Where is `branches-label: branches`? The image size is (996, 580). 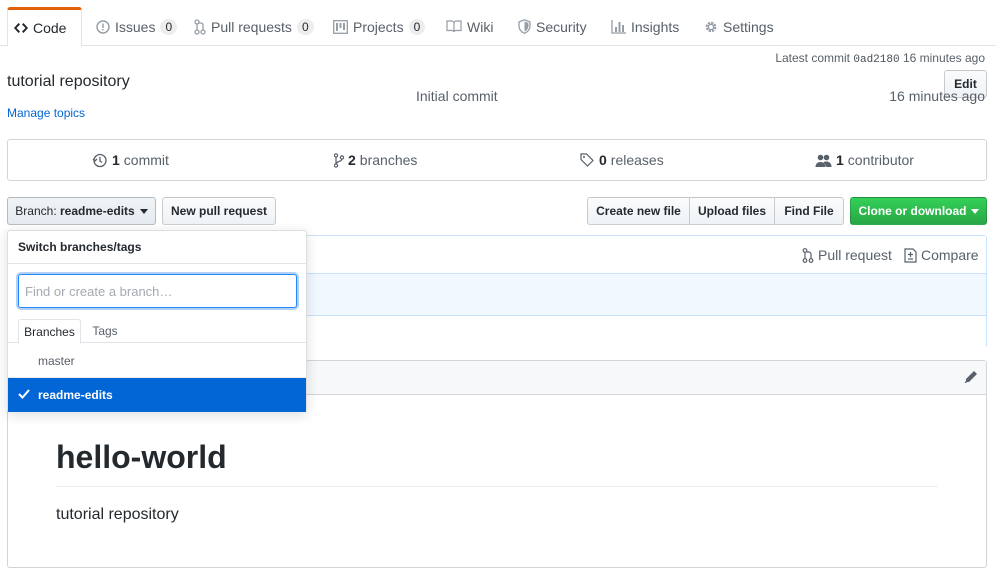 branches-label: branches is located at coordinates (388, 160).